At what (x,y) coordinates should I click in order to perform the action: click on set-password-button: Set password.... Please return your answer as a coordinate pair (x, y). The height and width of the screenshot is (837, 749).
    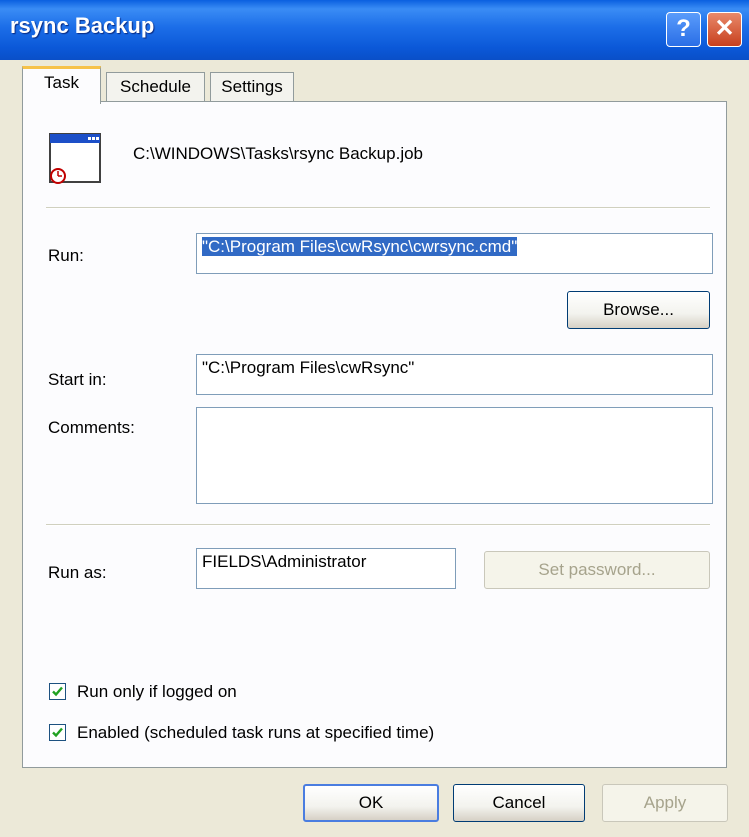
    Looking at the image, I should click on (597, 570).